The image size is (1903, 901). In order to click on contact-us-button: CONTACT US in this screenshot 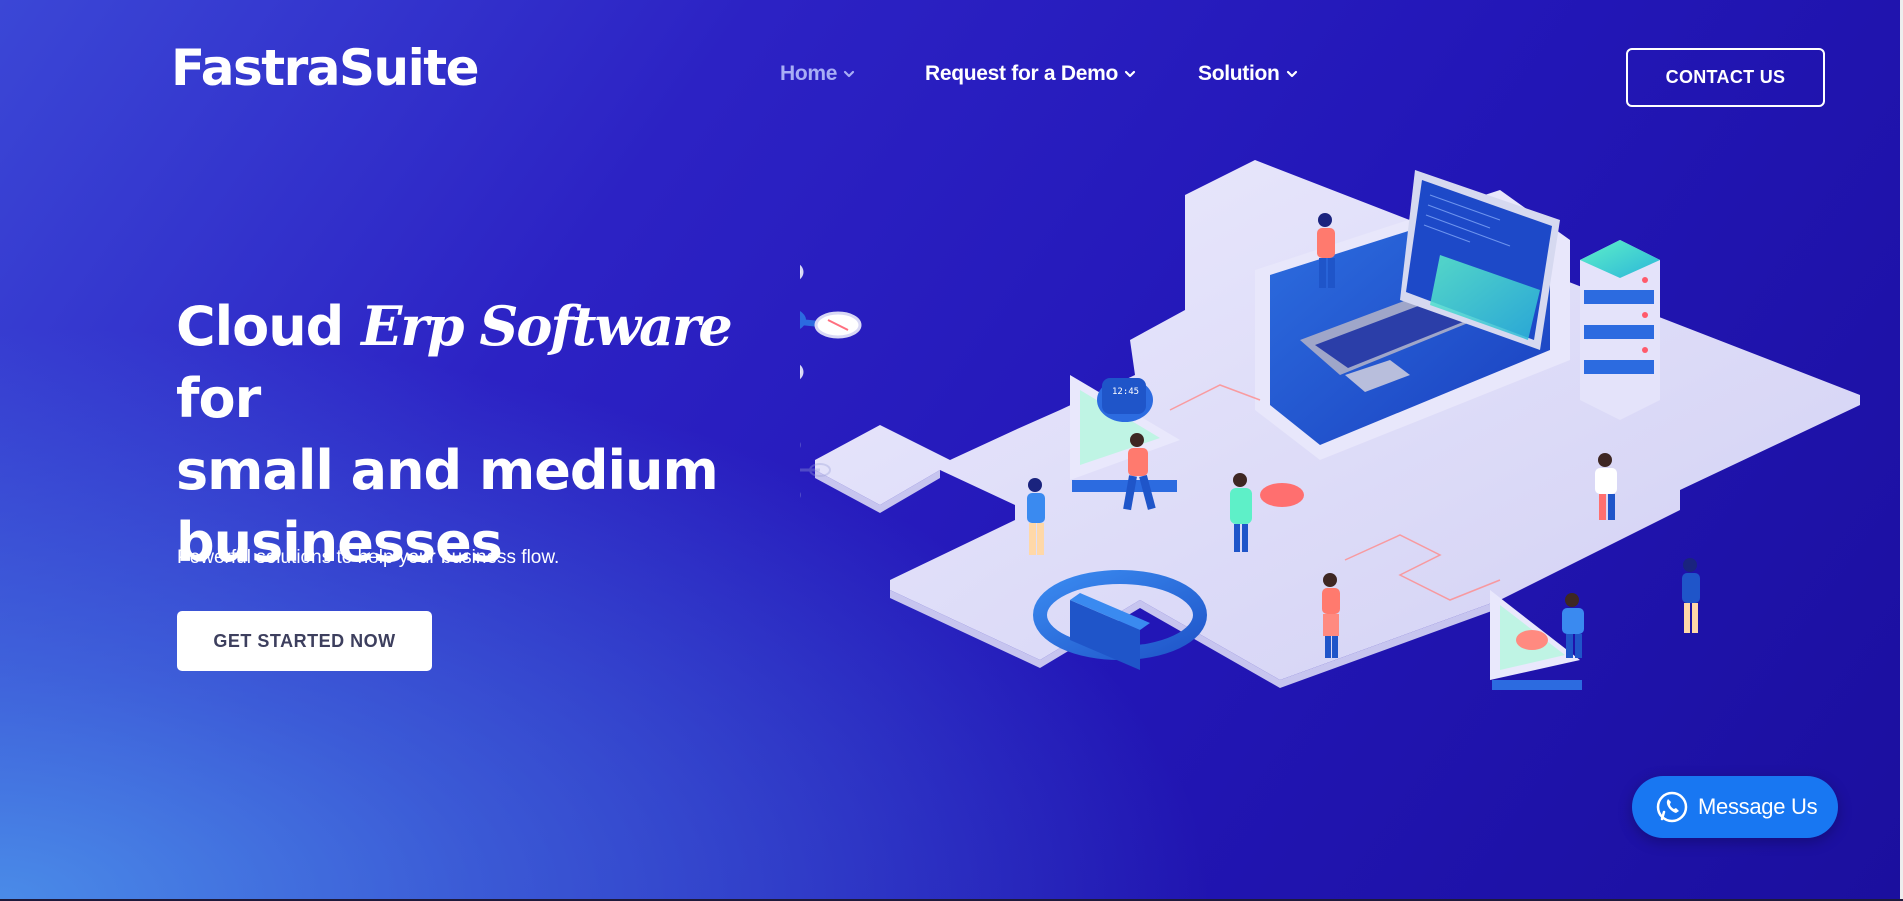, I will do `click(1725, 77)`.